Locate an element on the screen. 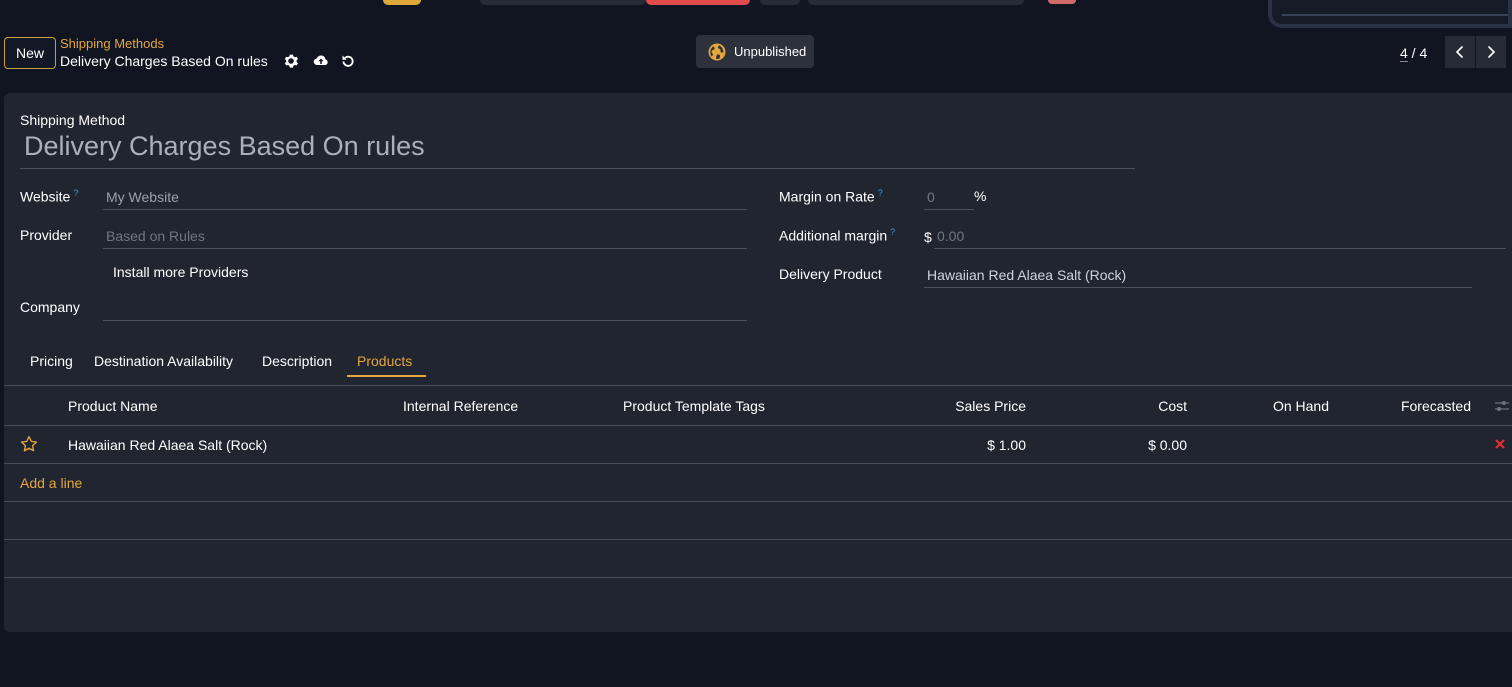 The height and width of the screenshot is (687, 1512). column-header-forecasted: Forecasted is located at coordinates (1436, 406).